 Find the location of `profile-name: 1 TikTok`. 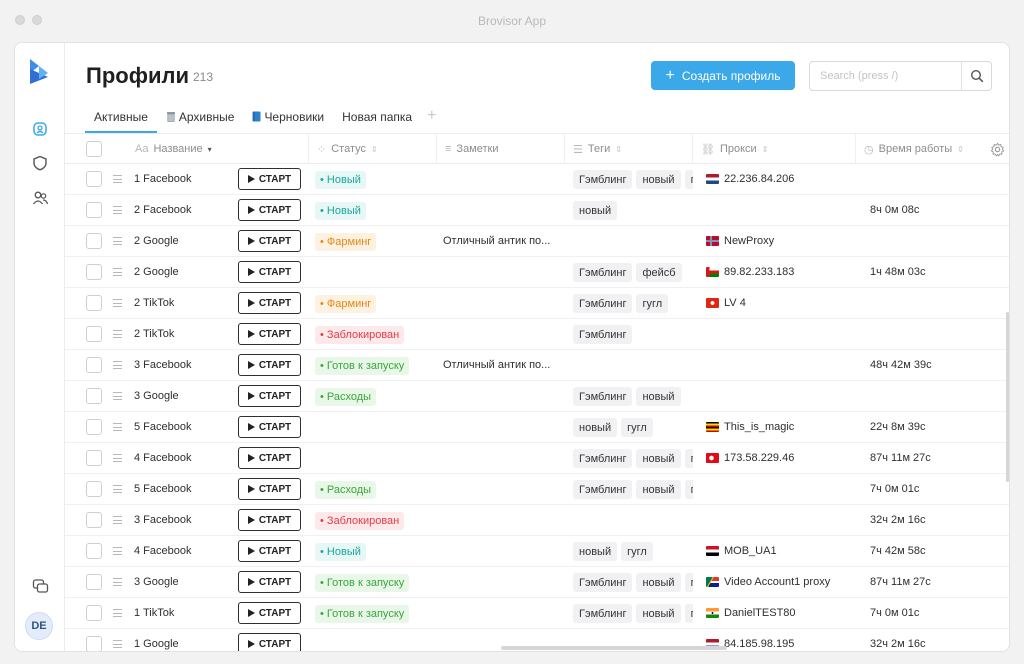

profile-name: 1 TikTok is located at coordinates (154, 613).